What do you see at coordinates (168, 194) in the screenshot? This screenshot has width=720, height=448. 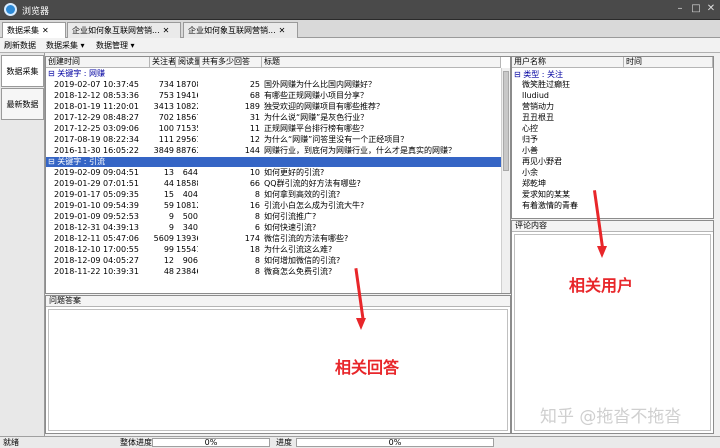 I see `table-cell: 15` at bounding box center [168, 194].